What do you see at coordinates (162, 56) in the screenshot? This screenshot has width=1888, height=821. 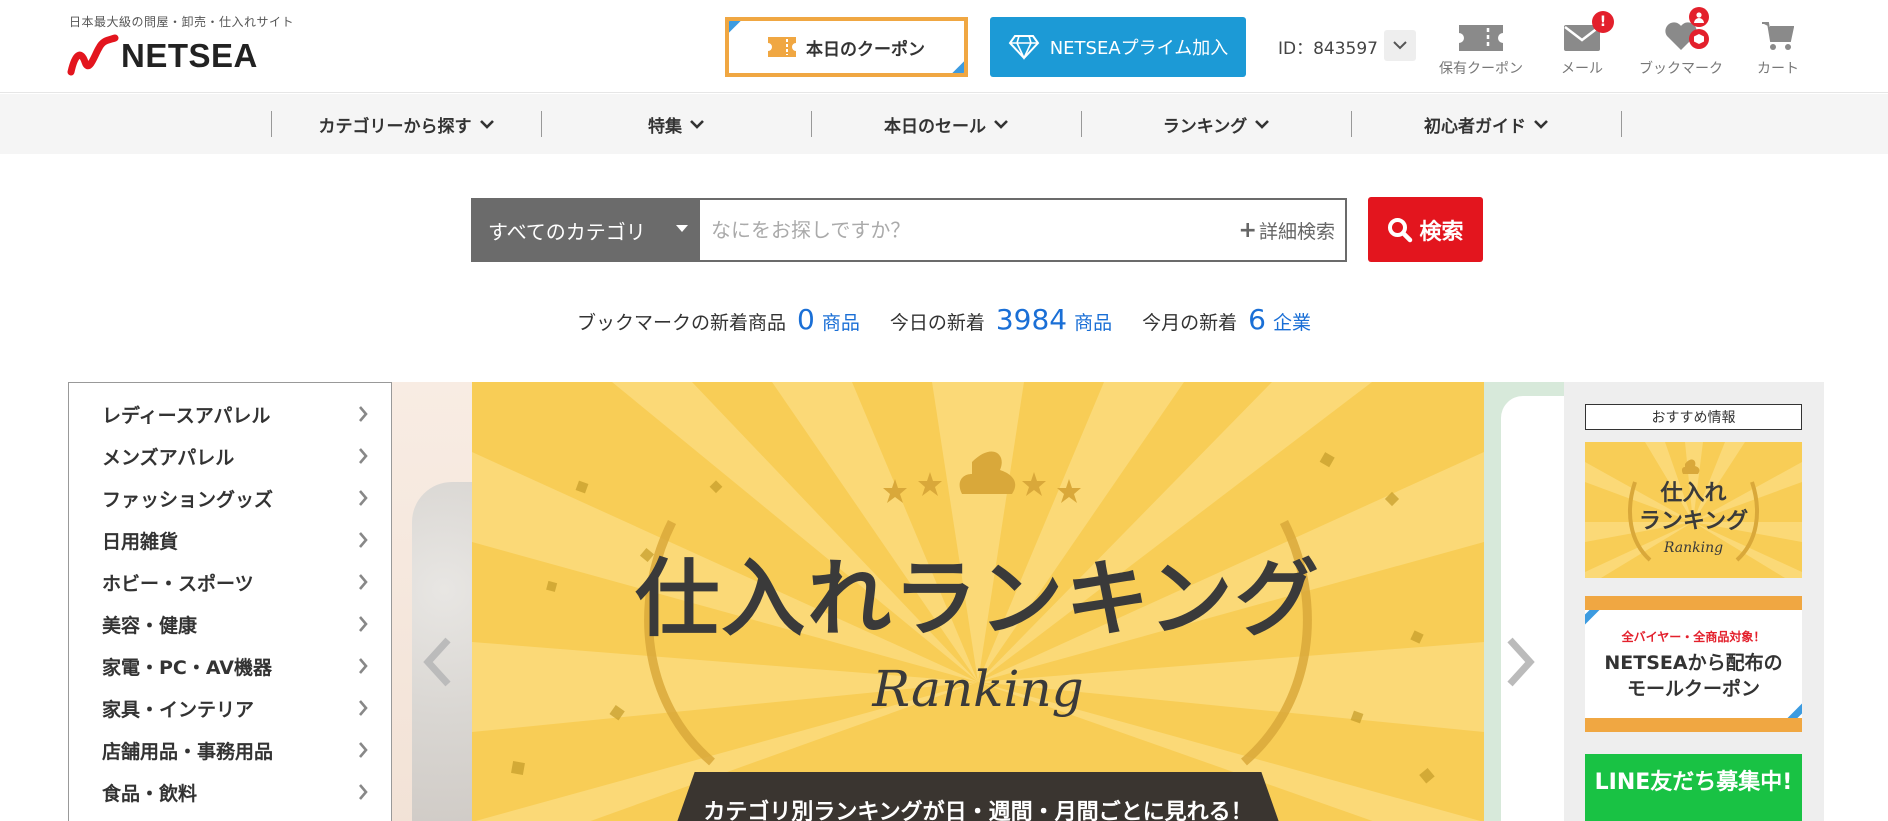 I see `netsea-logo: NETSEA` at bounding box center [162, 56].